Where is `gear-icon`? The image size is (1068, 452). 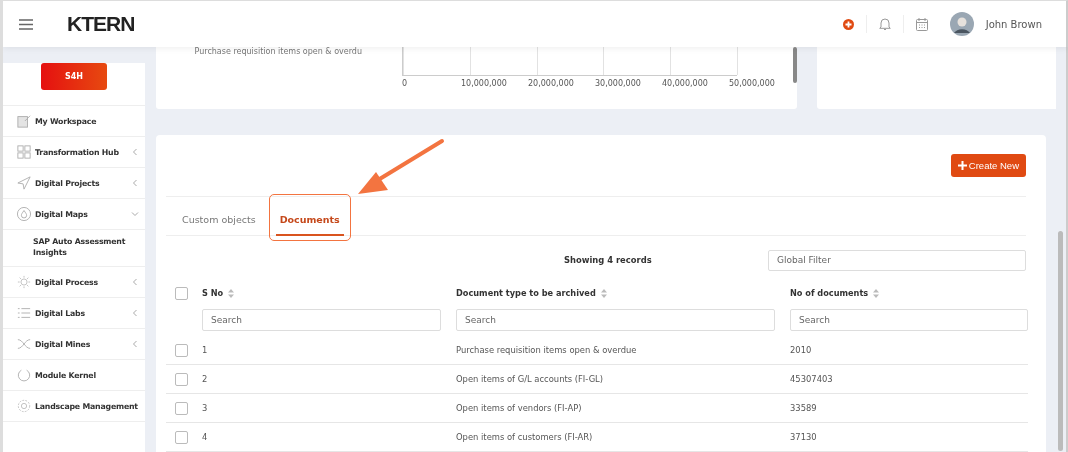 gear-icon is located at coordinates (24, 406).